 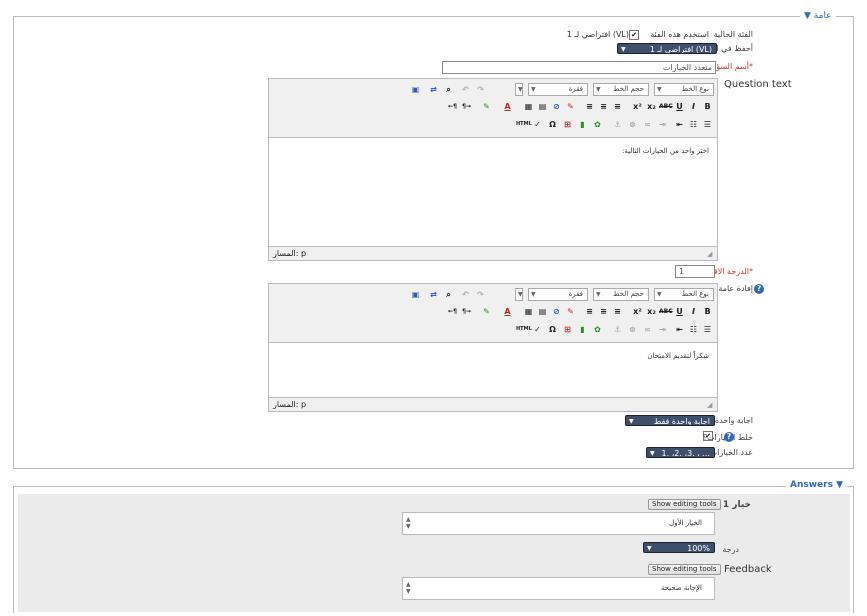 I want to click on feedback-textarea: ▲ ▼ الإجابة صحيحة, so click(x=558, y=588).